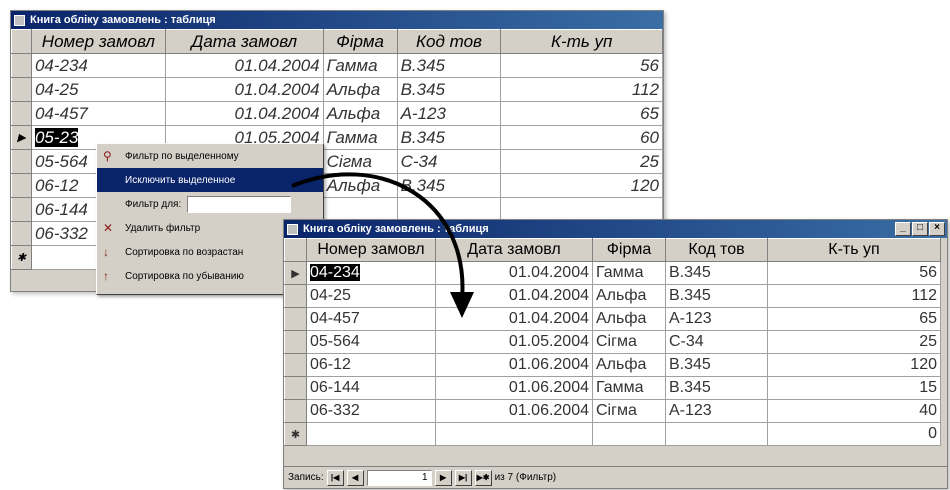 The height and width of the screenshot is (490, 950). I want to click on filter-for-input, so click(239, 204).